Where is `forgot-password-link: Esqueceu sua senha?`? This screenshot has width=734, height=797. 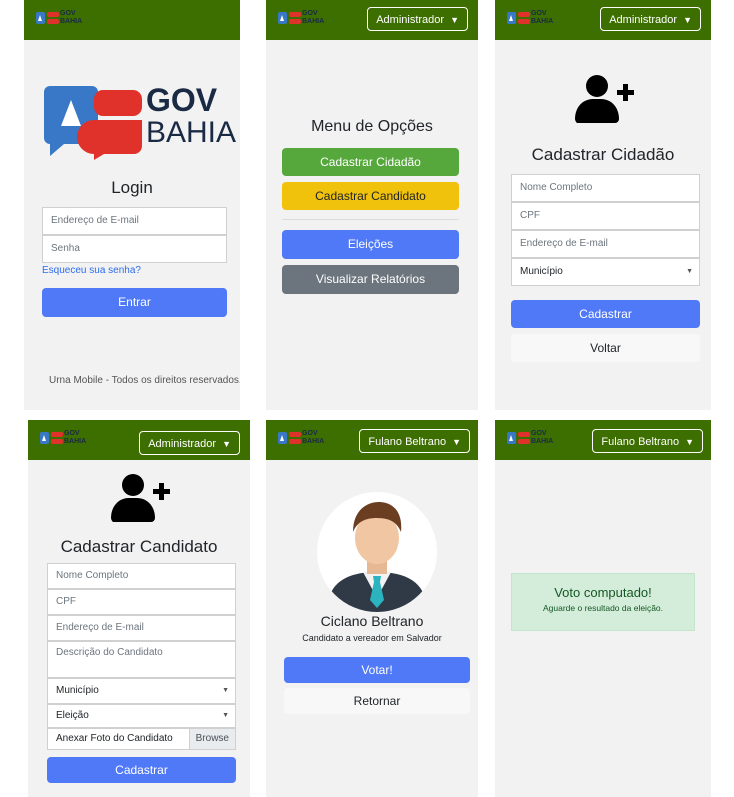 forgot-password-link: Esqueceu sua senha? is located at coordinates (91, 270).